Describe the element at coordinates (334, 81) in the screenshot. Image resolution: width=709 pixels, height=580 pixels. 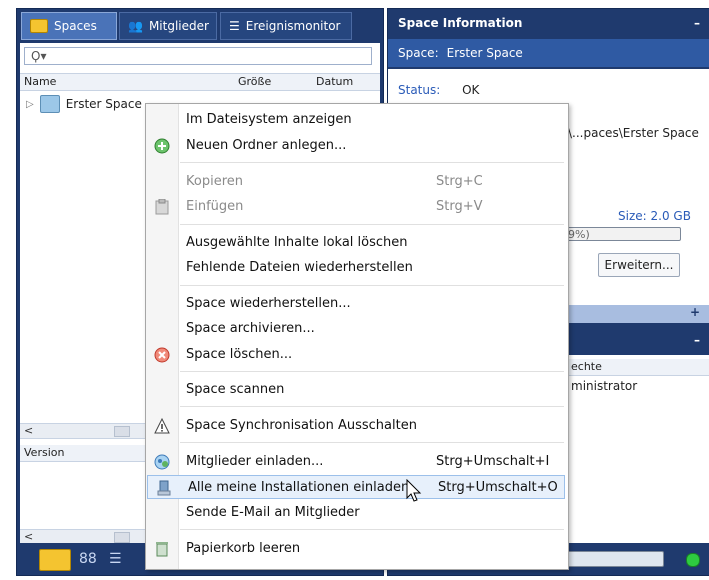
I see `col-date: Datum` at that location.